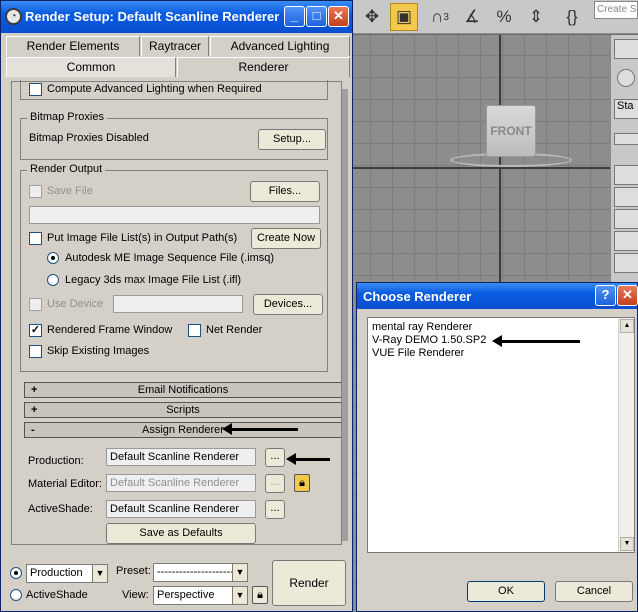  Describe the element at coordinates (35, 238) in the screenshot. I see `put-image-file-list-checkbox` at that location.